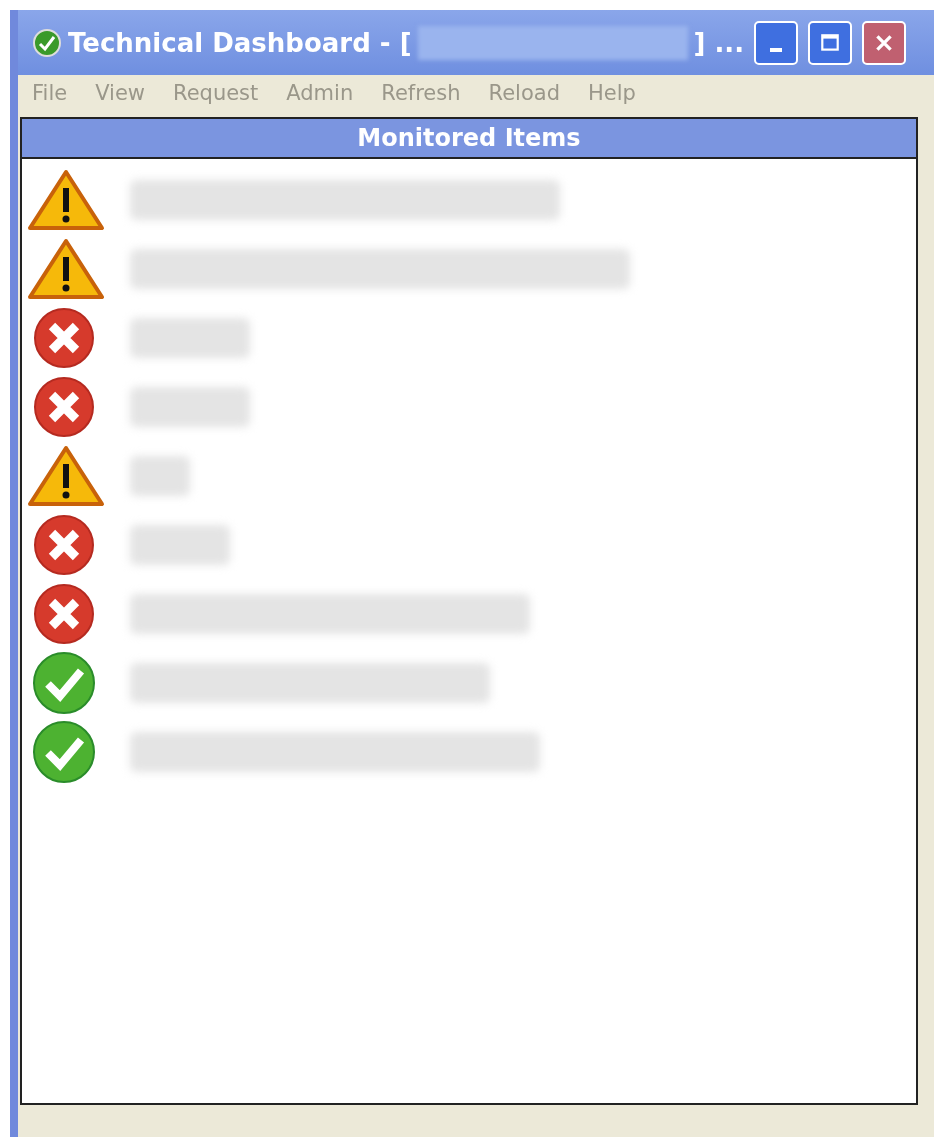 Image resolution: width=934 pixels, height=1137 pixels. What do you see at coordinates (47, 42) in the screenshot?
I see `check-icon` at bounding box center [47, 42].